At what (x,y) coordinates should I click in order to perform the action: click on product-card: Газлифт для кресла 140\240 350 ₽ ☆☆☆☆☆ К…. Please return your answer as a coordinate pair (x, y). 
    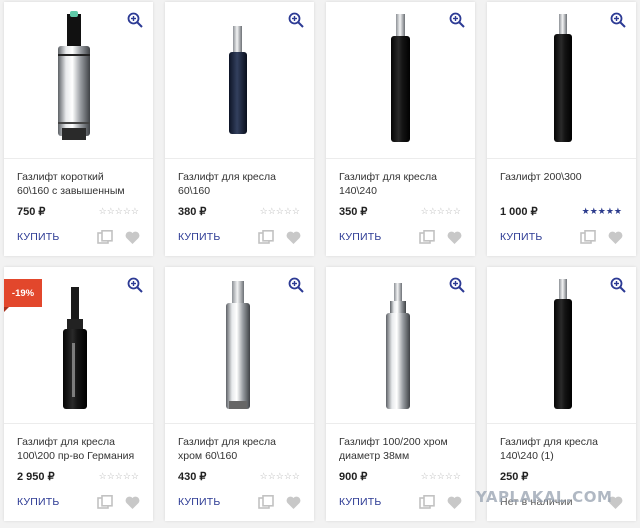
    Looking at the image, I should click on (400, 129).